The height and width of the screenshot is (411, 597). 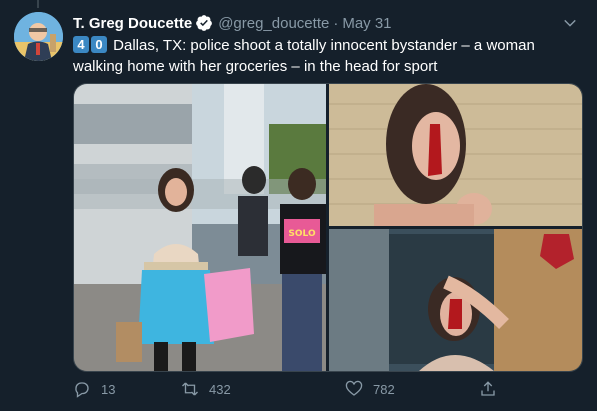 I want to click on display-name: T. Greg Doucette, so click(x=132, y=23).